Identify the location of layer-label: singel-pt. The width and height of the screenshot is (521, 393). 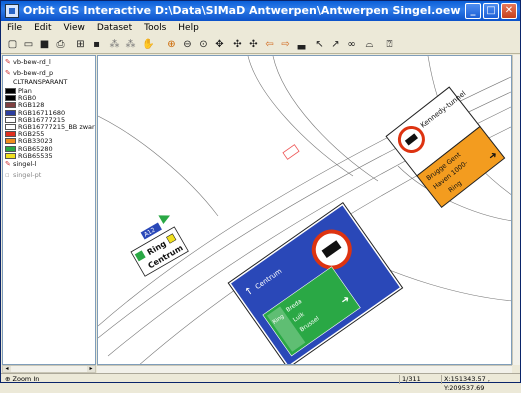
(27, 175).